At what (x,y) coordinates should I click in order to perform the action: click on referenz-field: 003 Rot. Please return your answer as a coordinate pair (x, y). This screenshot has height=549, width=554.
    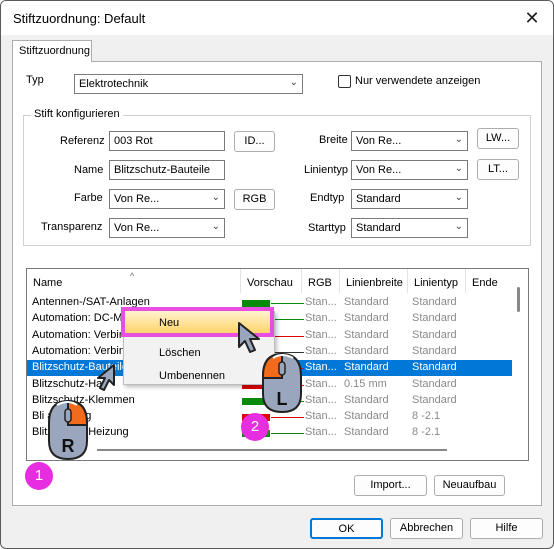
    Looking at the image, I should click on (167, 141).